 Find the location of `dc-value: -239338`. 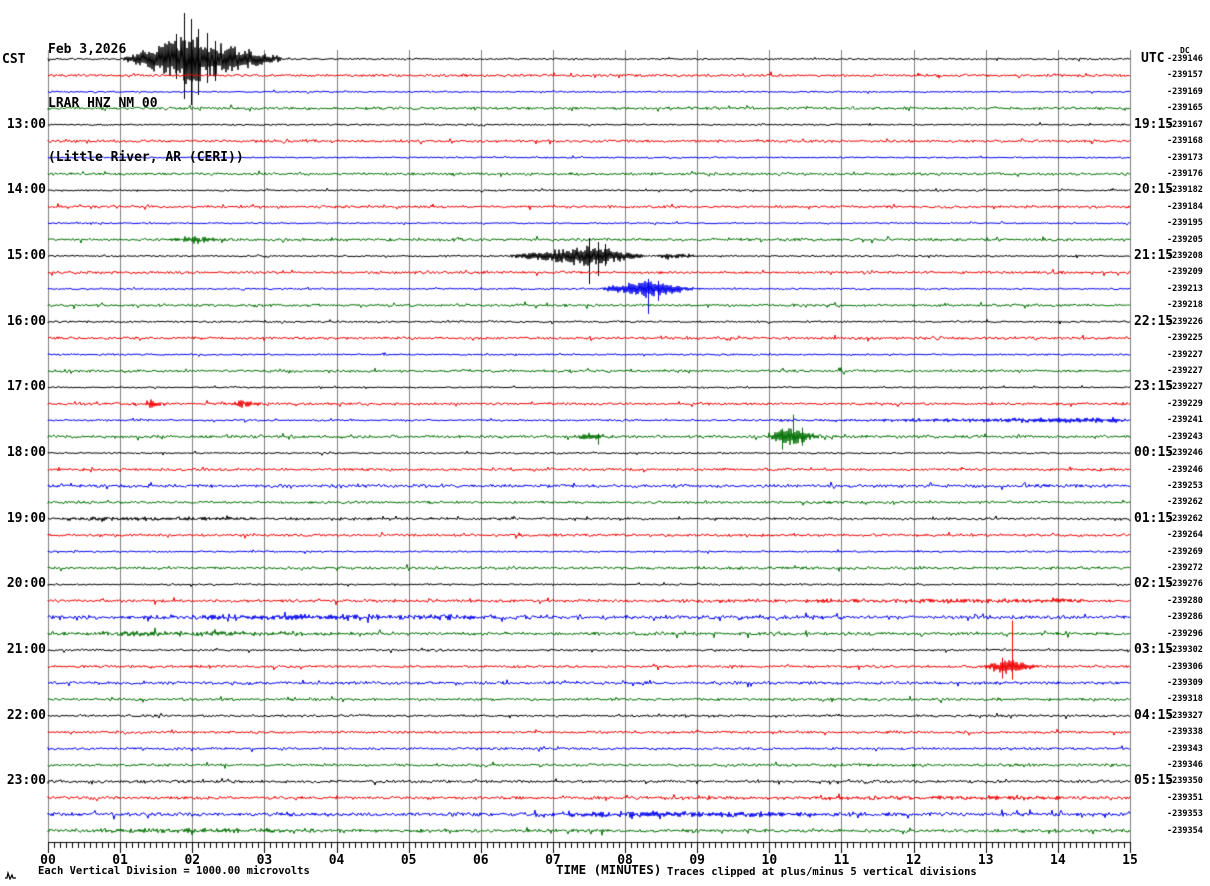

dc-value: -239338 is located at coordinates (1185, 732).